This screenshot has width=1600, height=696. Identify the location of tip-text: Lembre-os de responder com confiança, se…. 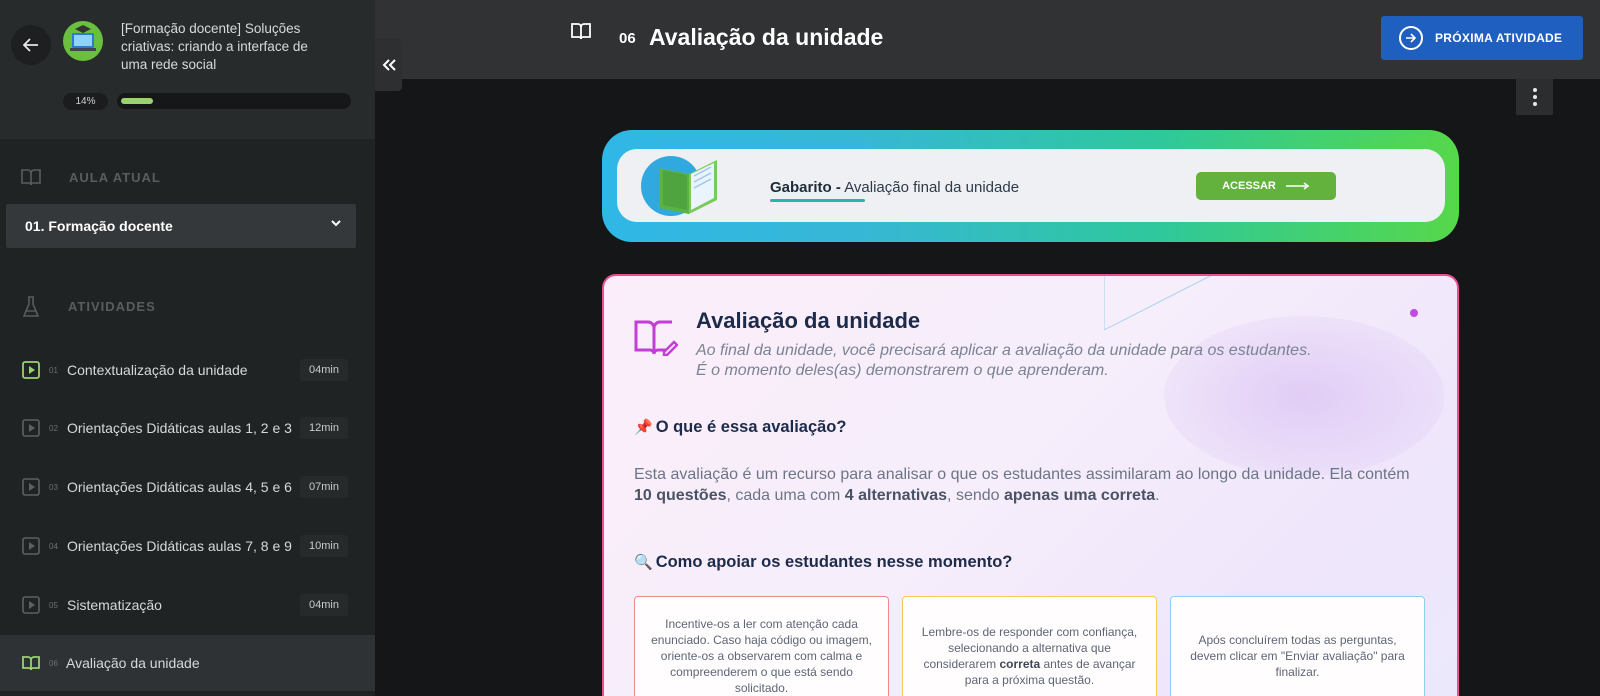
(1029, 656).